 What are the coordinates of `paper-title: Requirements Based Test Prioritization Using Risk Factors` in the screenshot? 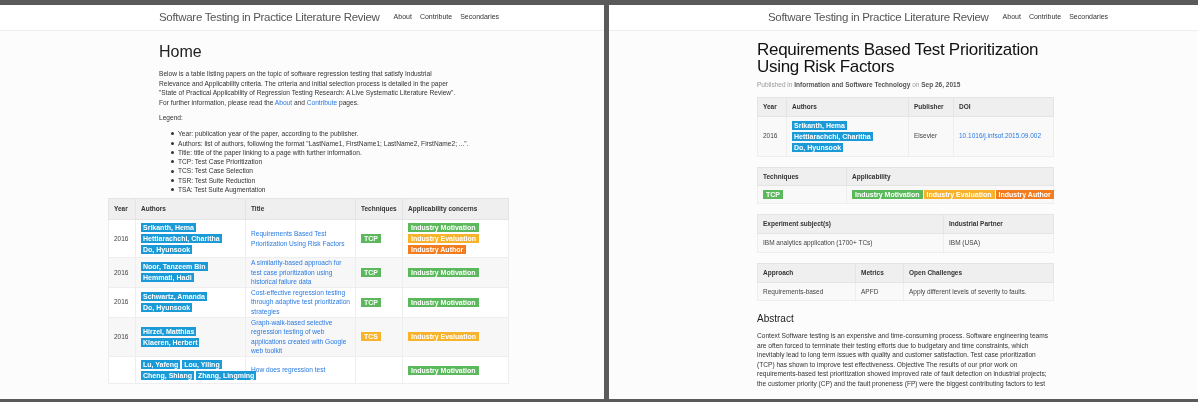 It's located at (898, 58).